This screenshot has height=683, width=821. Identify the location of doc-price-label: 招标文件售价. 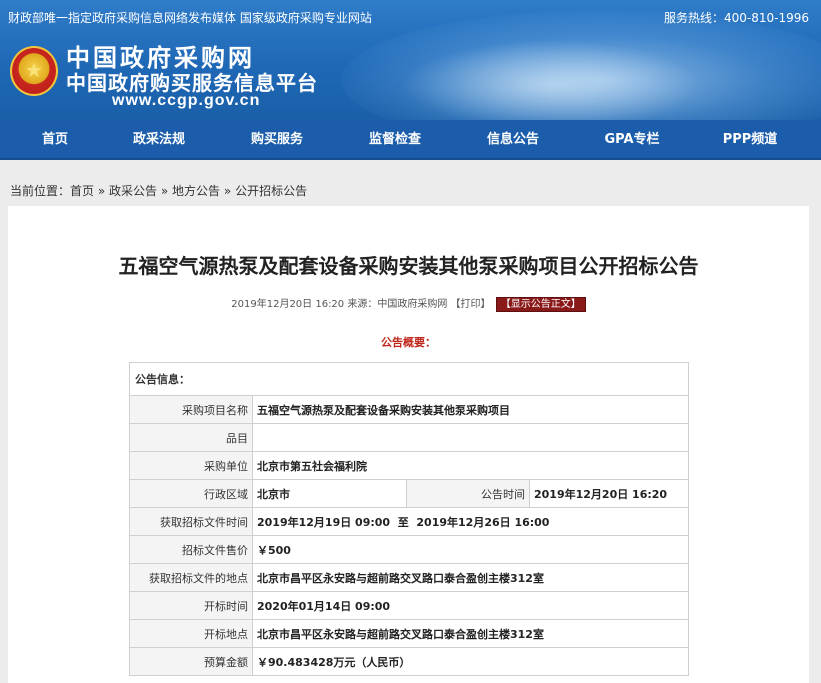
(191, 549).